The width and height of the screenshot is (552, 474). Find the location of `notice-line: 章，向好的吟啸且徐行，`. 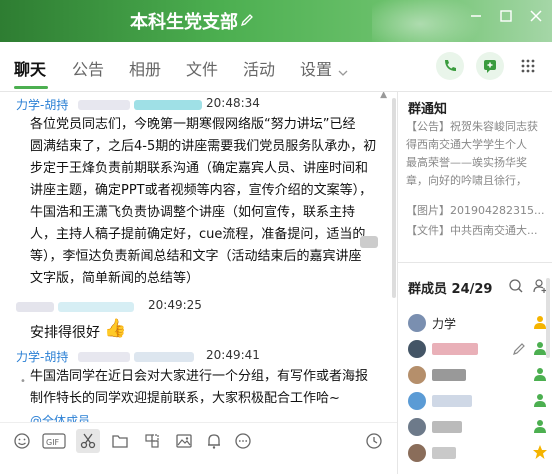

notice-line: 章，向好的吟啸且徐行， is located at coordinates (478, 181).